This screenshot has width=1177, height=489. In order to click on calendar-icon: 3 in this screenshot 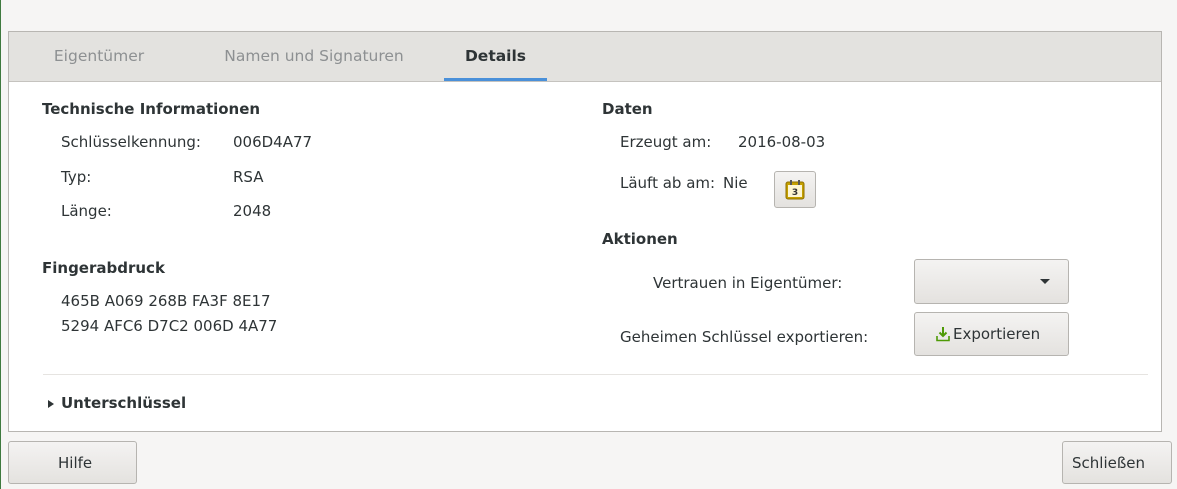, I will do `click(795, 190)`.